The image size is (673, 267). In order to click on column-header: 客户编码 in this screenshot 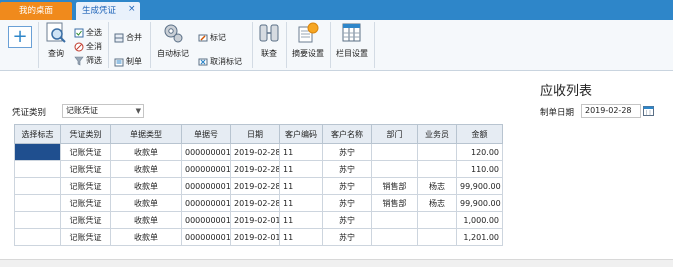, I will do `click(301, 134)`.